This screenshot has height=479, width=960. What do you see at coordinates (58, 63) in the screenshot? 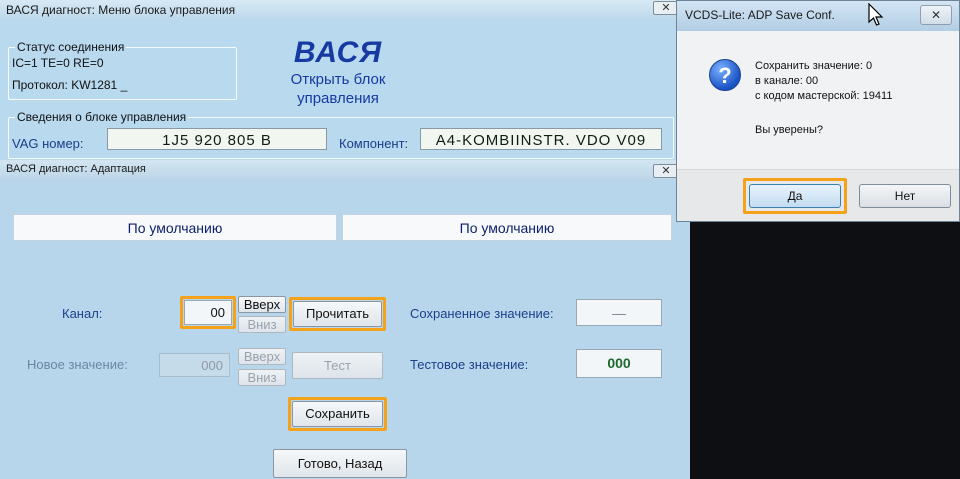
I see `connection-status-line: IC=1 TE=0 RE=0` at bounding box center [58, 63].